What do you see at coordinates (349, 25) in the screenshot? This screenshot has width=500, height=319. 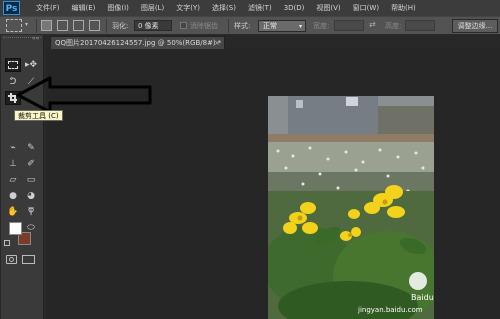 I see `width-input` at bounding box center [349, 25].